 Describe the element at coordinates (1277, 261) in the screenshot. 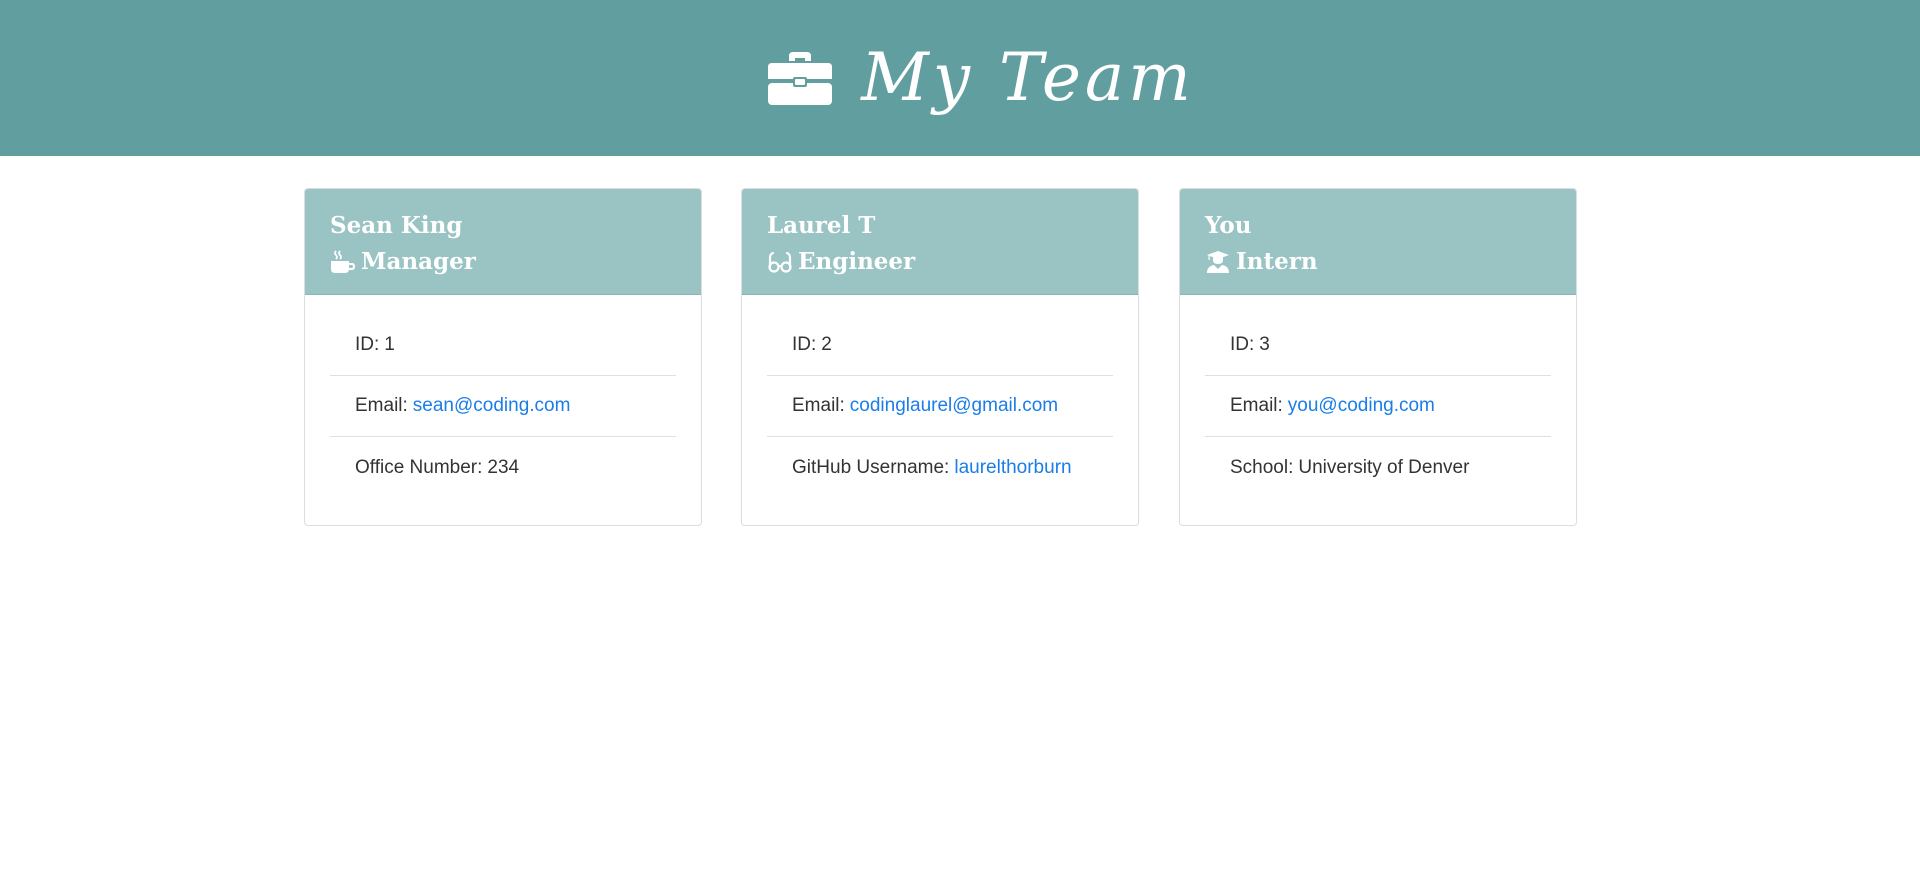

I see `role-label: Intern` at that location.